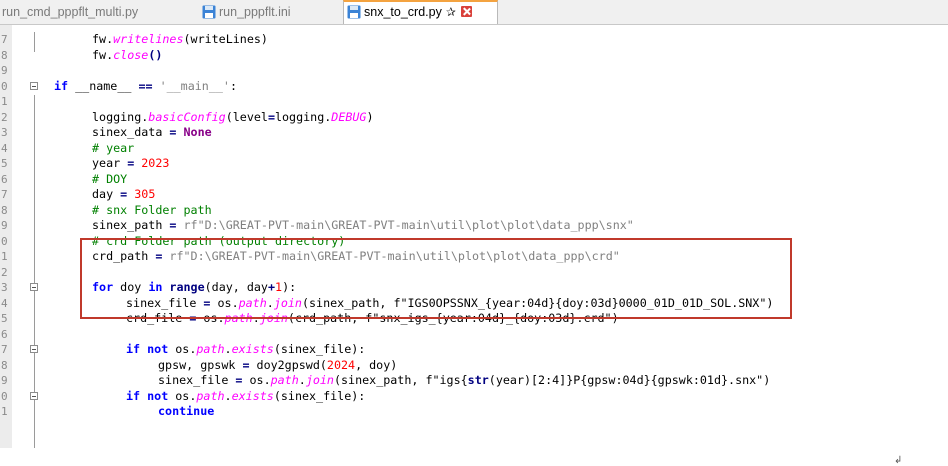 This screenshot has height=466, width=948. I want to click on tab-snx-to-crd: snx_to_crd.py ✰, so click(420, 12).